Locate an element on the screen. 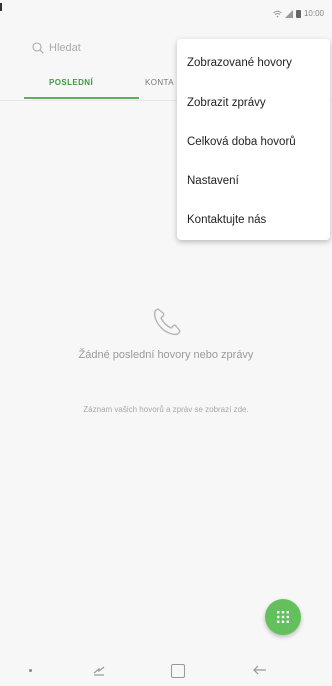  back-icon is located at coordinates (260, 670).